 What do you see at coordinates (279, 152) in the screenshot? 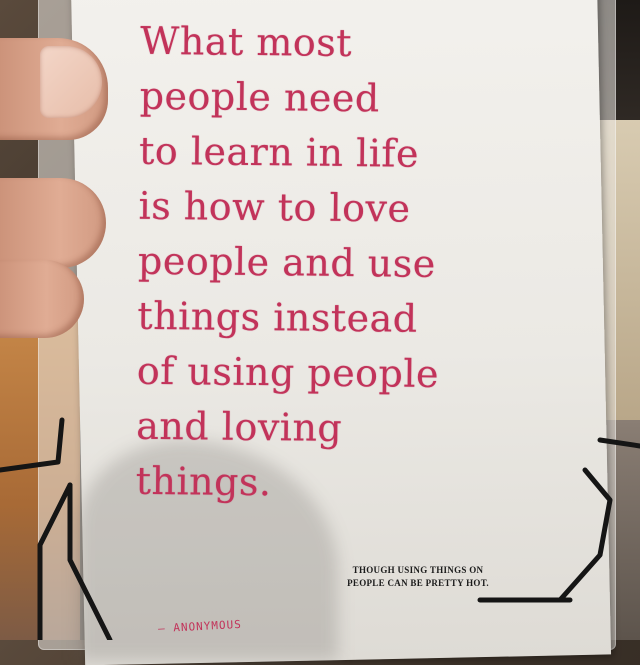
I see `quote-line: to learn in life` at bounding box center [279, 152].